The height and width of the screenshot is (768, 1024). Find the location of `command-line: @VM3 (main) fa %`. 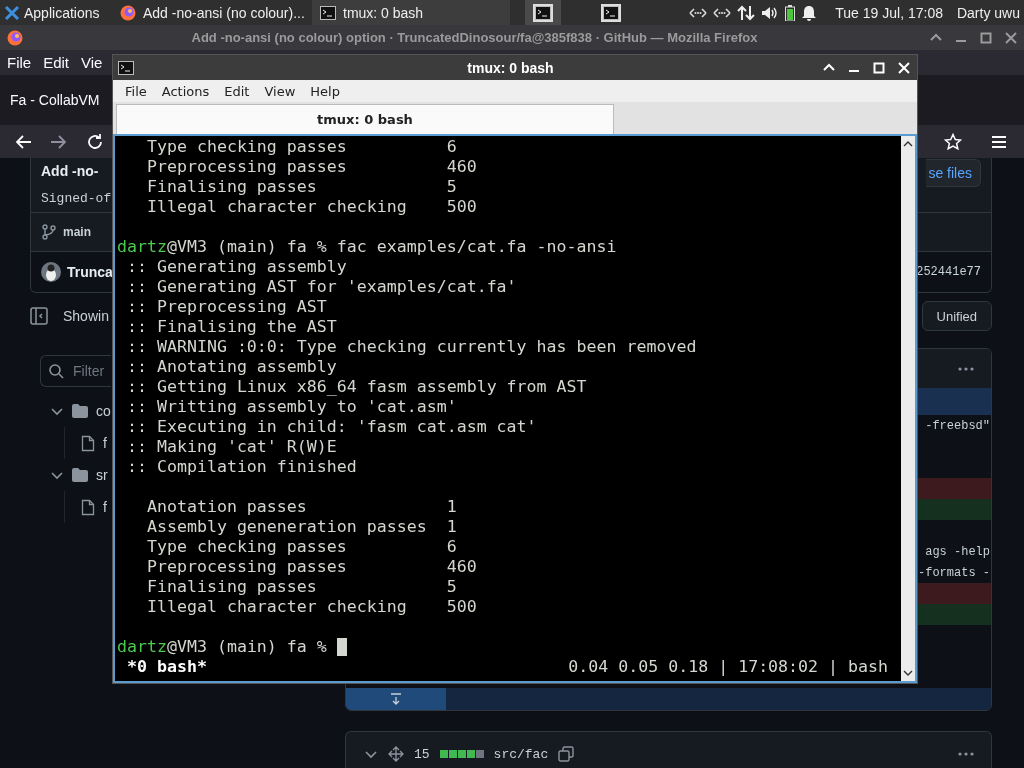

command-line: @VM3 (main) fa % is located at coordinates (246, 647).